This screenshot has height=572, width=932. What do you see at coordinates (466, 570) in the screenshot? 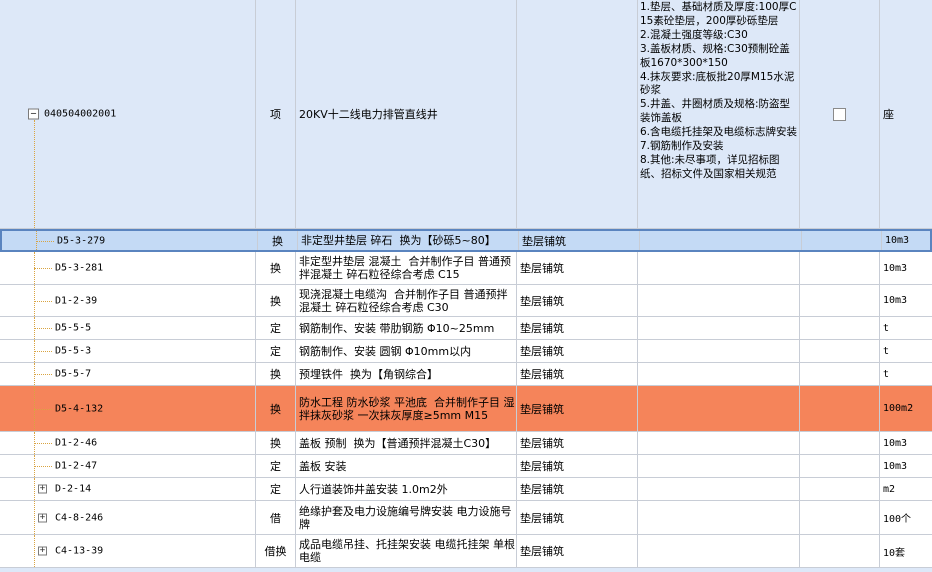
I see `next-row-partial` at bounding box center [466, 570].